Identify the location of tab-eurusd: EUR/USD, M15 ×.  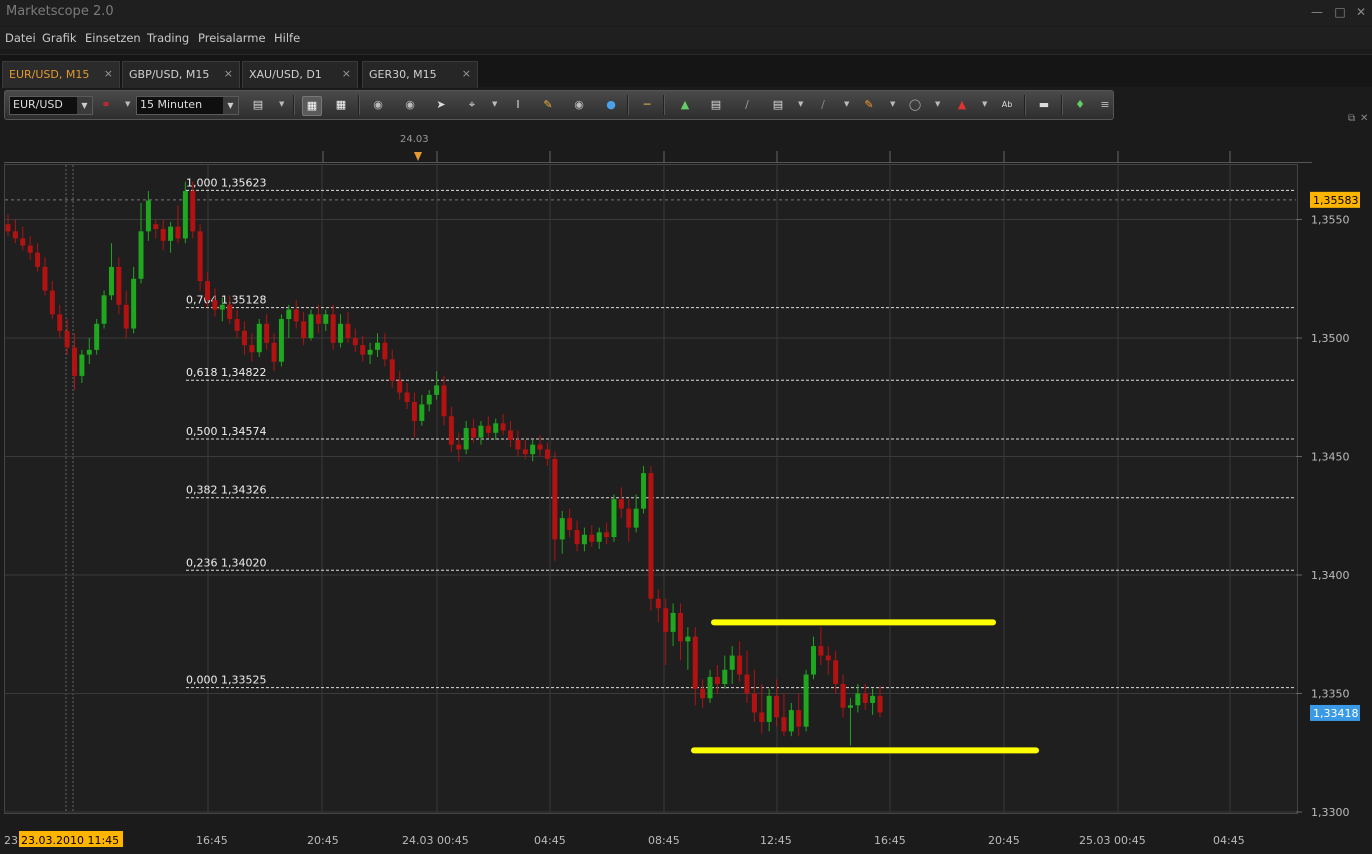
(61, 74).